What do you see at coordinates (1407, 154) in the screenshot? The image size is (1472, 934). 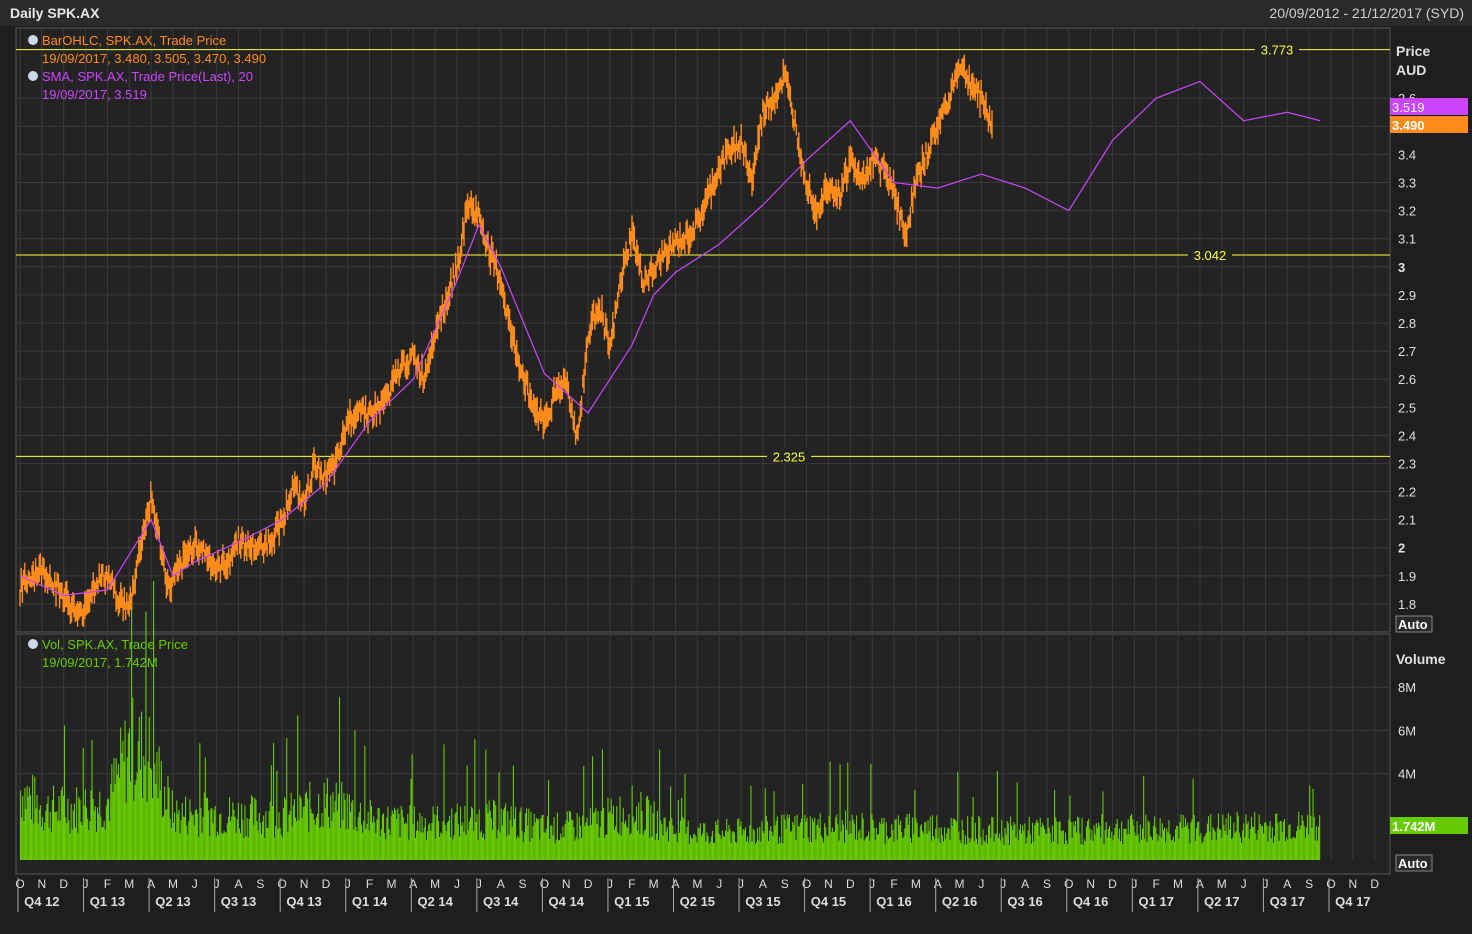 I see `price-tick-label: 3.4` at bounding box center [1407, 154].